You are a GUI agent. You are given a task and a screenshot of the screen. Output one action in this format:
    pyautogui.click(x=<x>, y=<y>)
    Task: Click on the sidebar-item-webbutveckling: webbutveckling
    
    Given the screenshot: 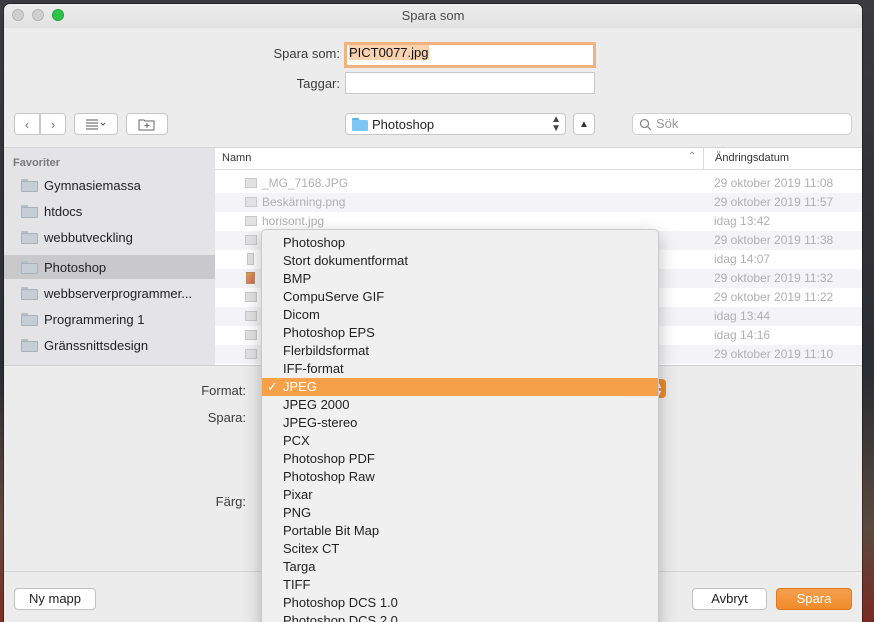 What is the action you would take?
    pyautogui.click(x=109, y=237)
    